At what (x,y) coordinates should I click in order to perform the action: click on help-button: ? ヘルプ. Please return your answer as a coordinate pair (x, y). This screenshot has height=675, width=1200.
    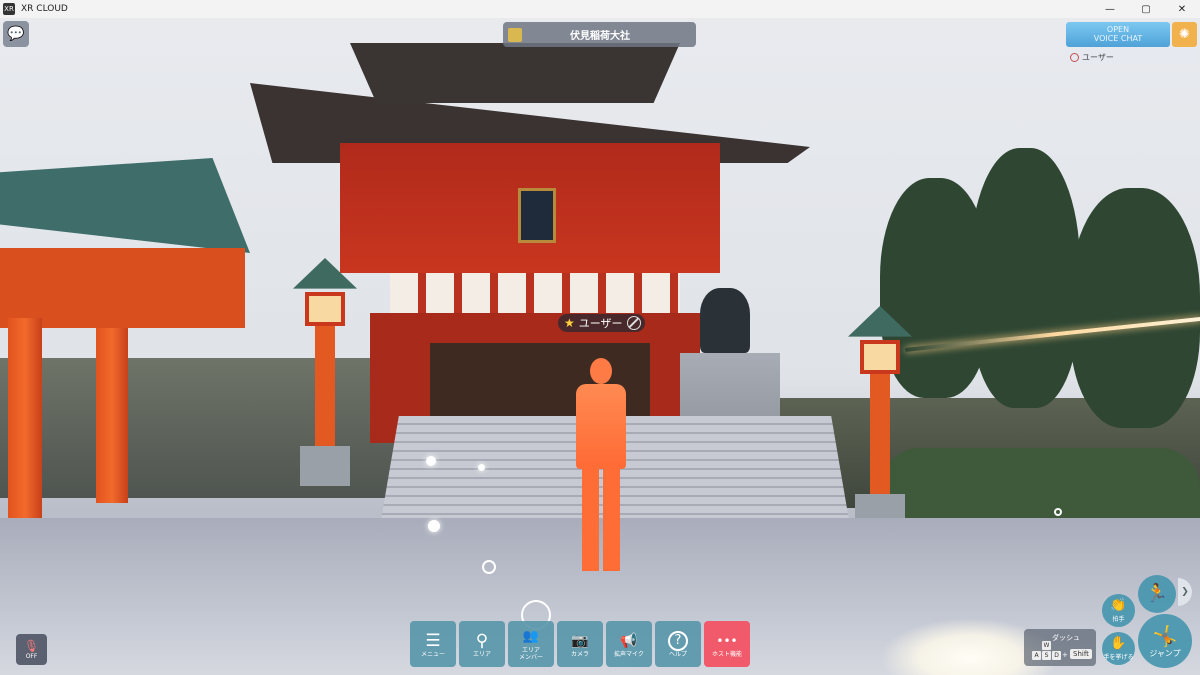
    Looking at the image, I should click on (678, 644).